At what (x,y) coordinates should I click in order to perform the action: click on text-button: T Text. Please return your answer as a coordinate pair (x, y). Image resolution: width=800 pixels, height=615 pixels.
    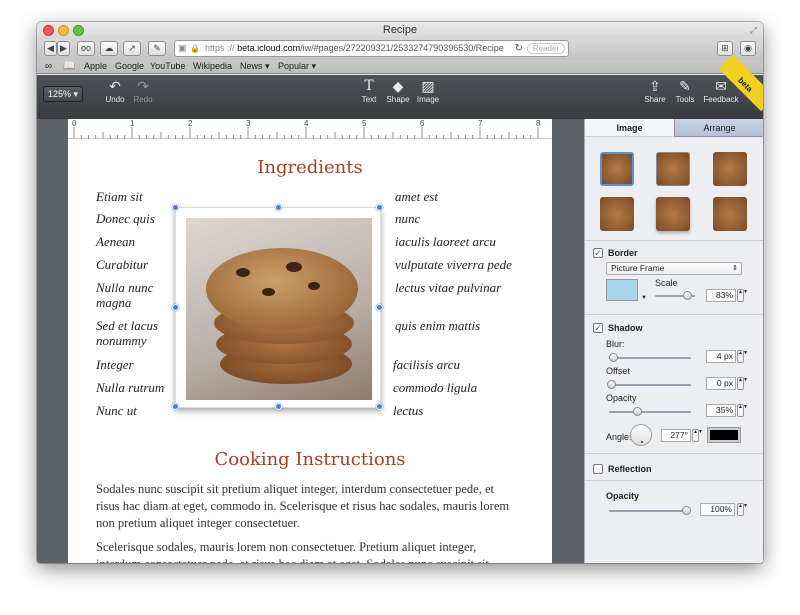
    Looking at the image, I should click on (369, 90).